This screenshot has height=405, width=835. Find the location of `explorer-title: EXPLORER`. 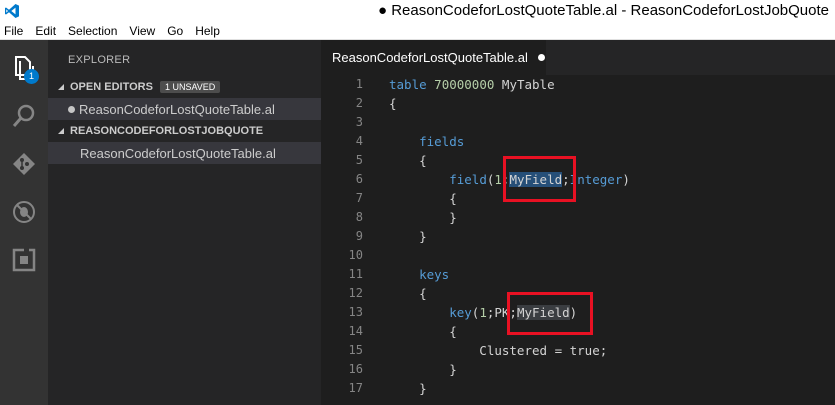

explorer-title: EXPLORER is located at coordinates (99, 60).